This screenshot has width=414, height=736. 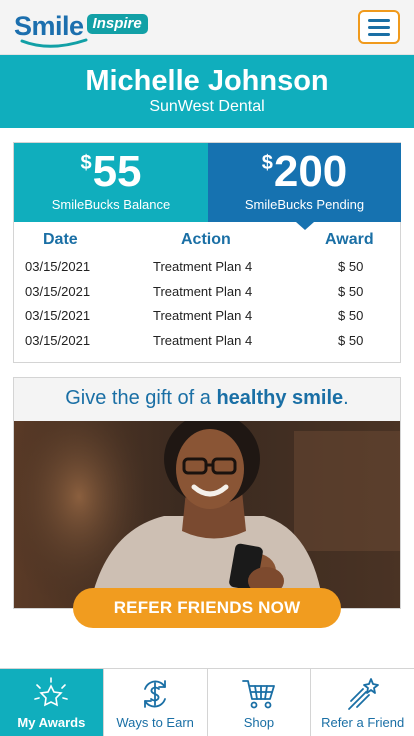 I want to click on column-action: Action, so click(x=206, y=239).